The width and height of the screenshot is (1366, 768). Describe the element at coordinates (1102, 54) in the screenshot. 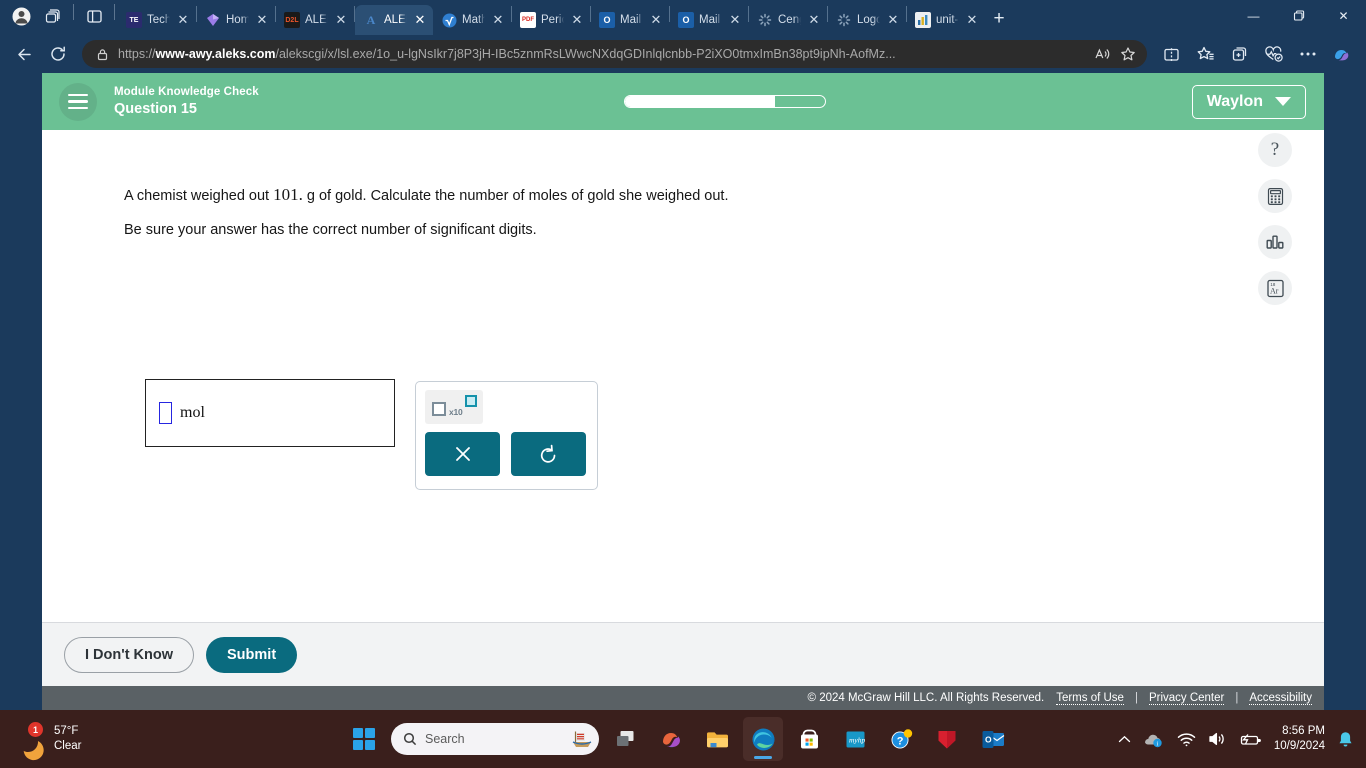

I see `read-aloud-icon` at that location.